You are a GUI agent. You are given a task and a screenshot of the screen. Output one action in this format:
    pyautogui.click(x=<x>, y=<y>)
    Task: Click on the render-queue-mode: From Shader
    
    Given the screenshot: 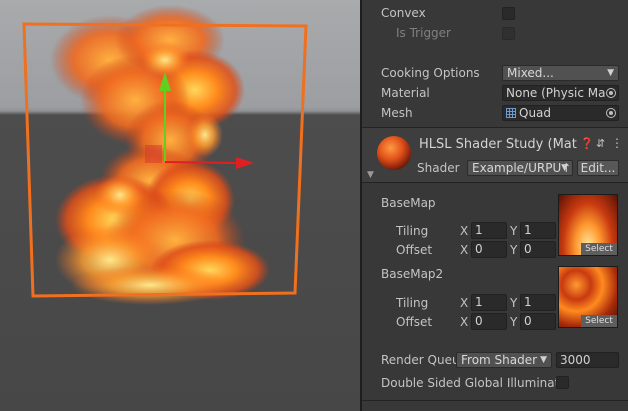 What is the action you would take?
    pyautogui.click(x=499, y=360)
    